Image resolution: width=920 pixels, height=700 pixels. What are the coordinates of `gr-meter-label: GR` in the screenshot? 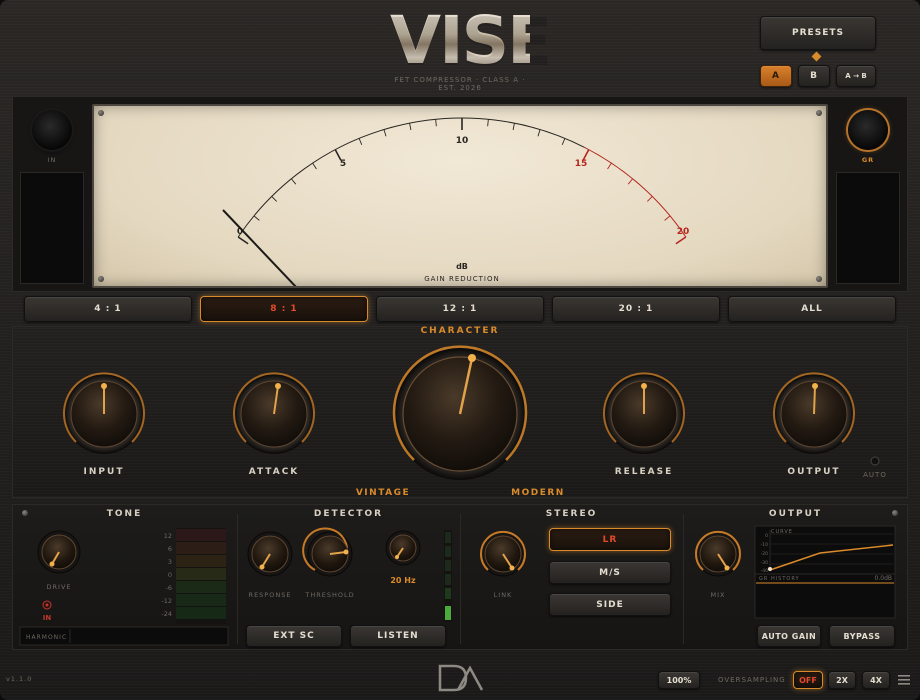 It's located at (868, 160).